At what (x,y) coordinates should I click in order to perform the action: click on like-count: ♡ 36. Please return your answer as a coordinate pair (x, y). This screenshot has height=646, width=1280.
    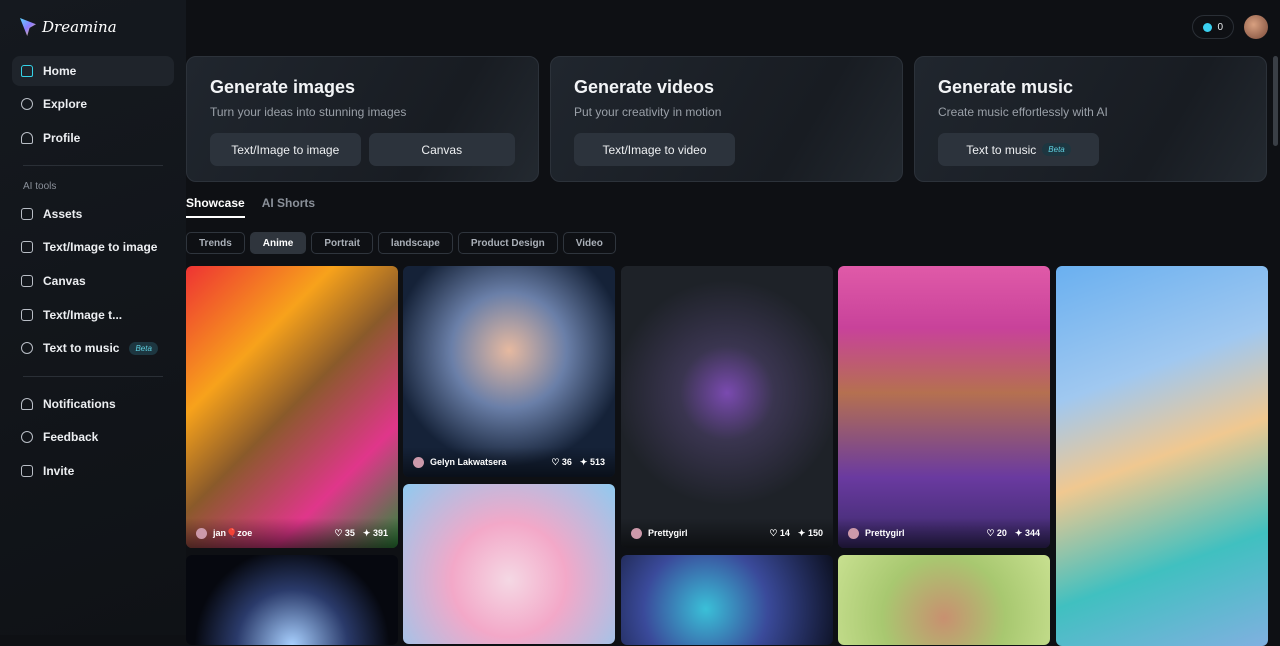
    Looking at the image, I should click on (561, 462).